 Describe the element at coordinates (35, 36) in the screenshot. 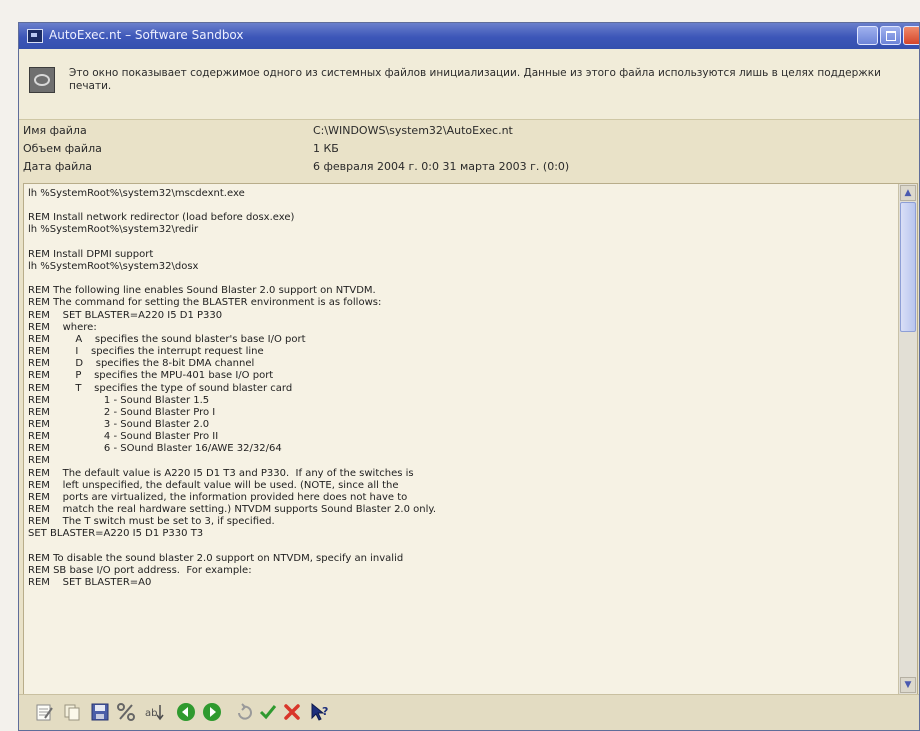

I see `app-icon` at that location.